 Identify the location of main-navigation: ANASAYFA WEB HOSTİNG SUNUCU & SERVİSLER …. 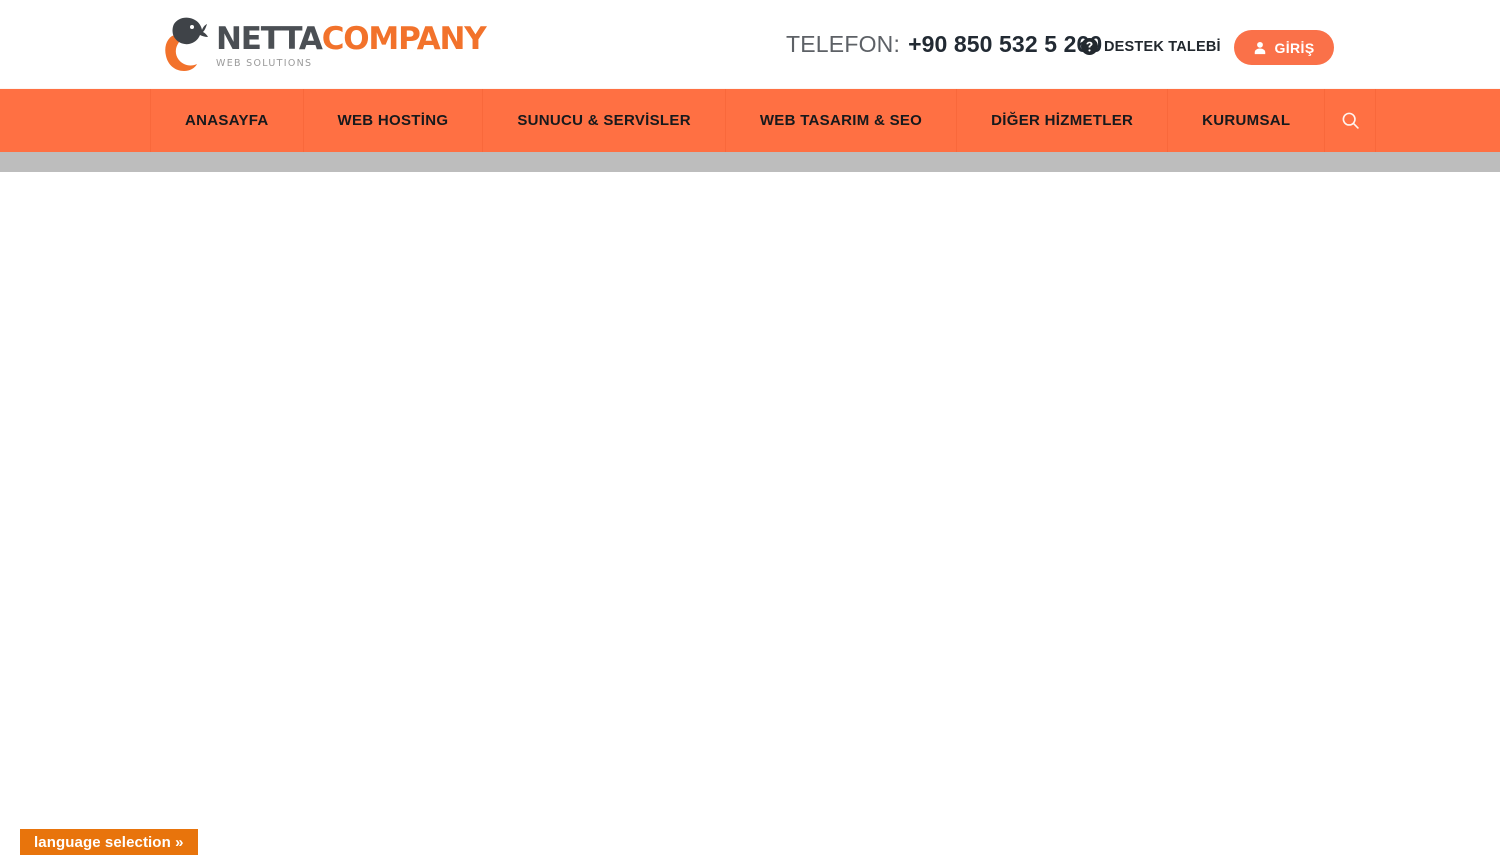
(750, 120).